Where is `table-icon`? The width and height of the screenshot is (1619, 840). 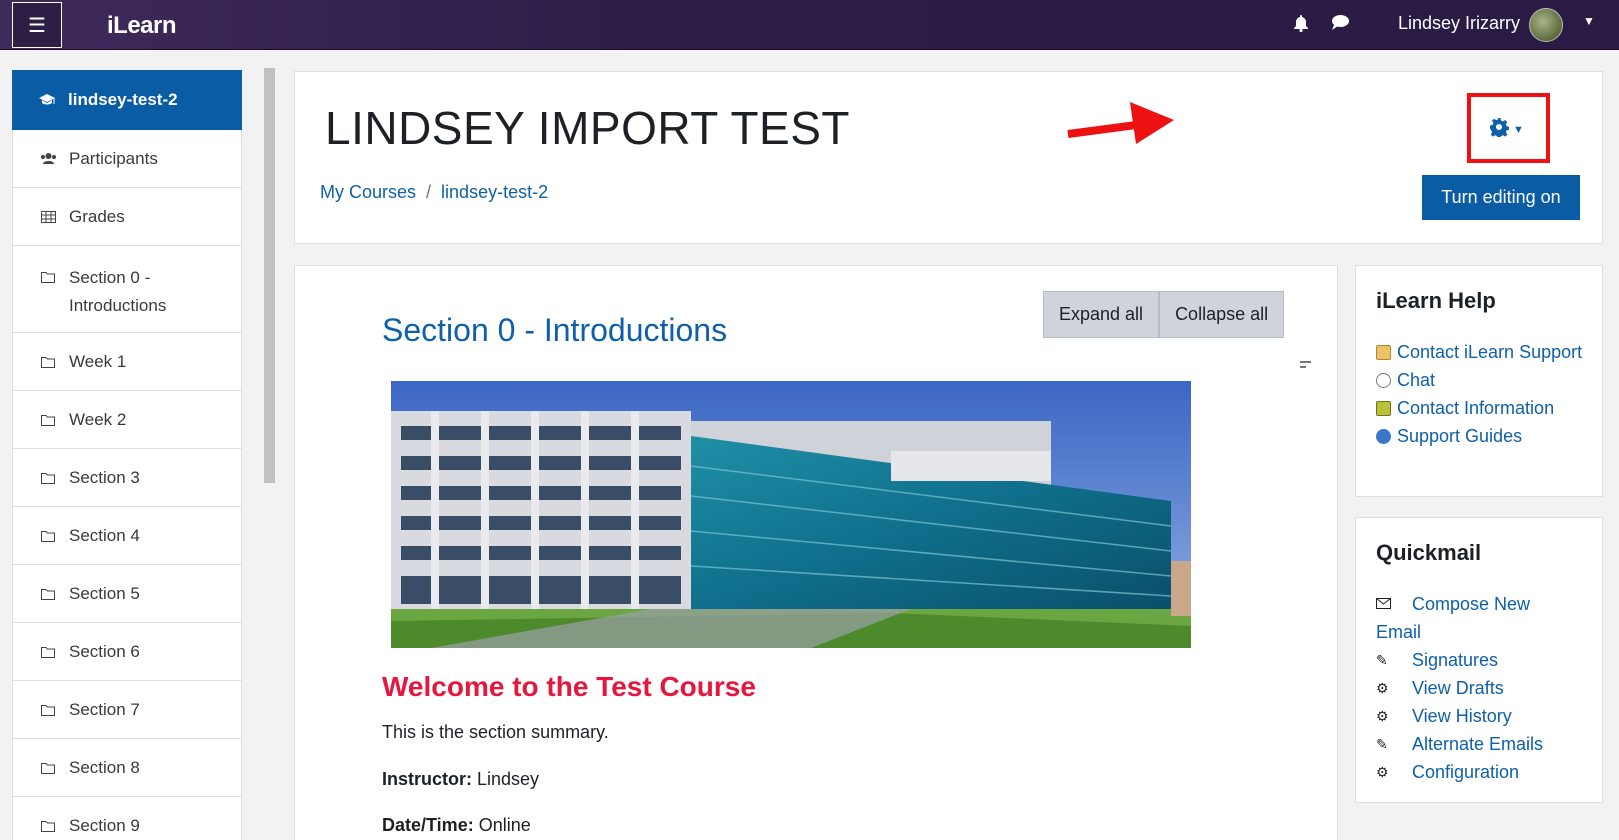 table-icon is located at coordinates (48, 216).